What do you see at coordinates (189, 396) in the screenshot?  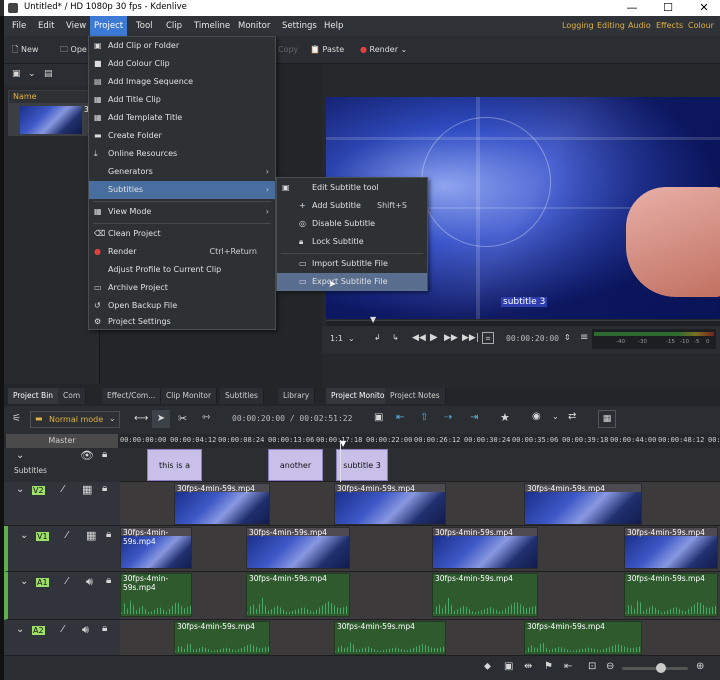 I see `tab-clip-monitor: Clip Monitor` at bounding box center [189, 396].